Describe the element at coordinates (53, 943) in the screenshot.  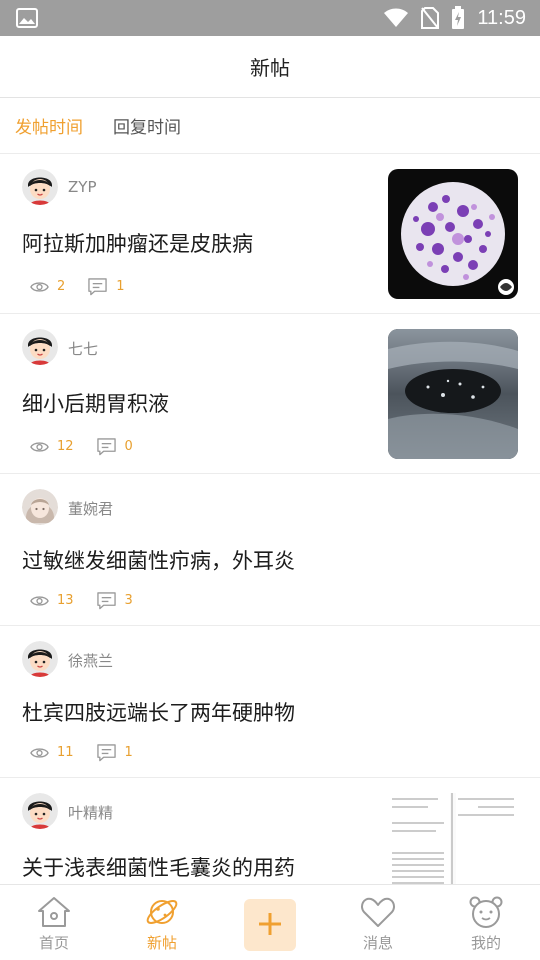
I see `nav-home-label: 首页` at that location.